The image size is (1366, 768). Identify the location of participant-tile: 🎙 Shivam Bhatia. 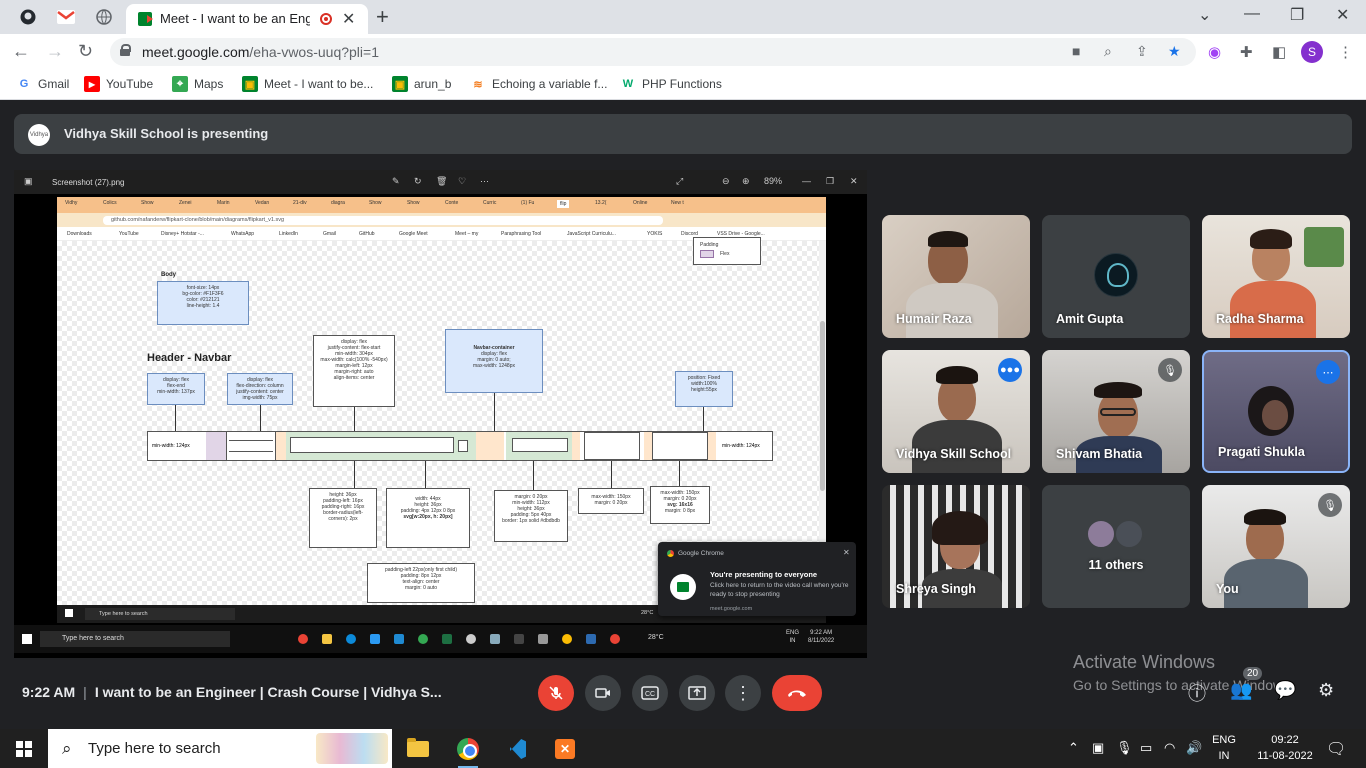
(1116, 411).